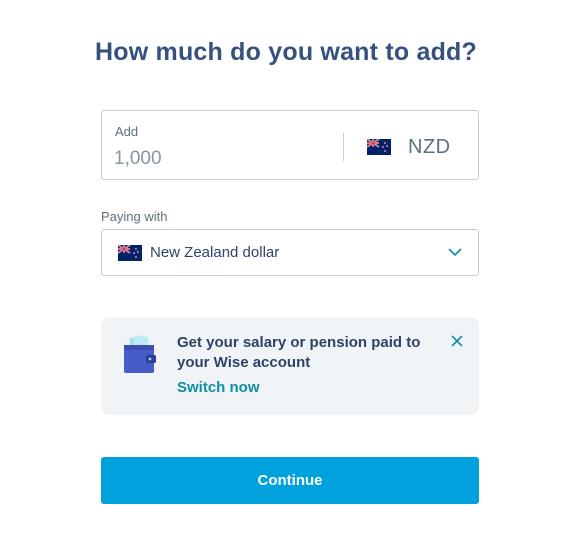 This screenshot has height=534, width=572. Describe the element at coordinates (215, 252) in the screenshot. I see `paying-with-value: New Zealand dollar` at that location.